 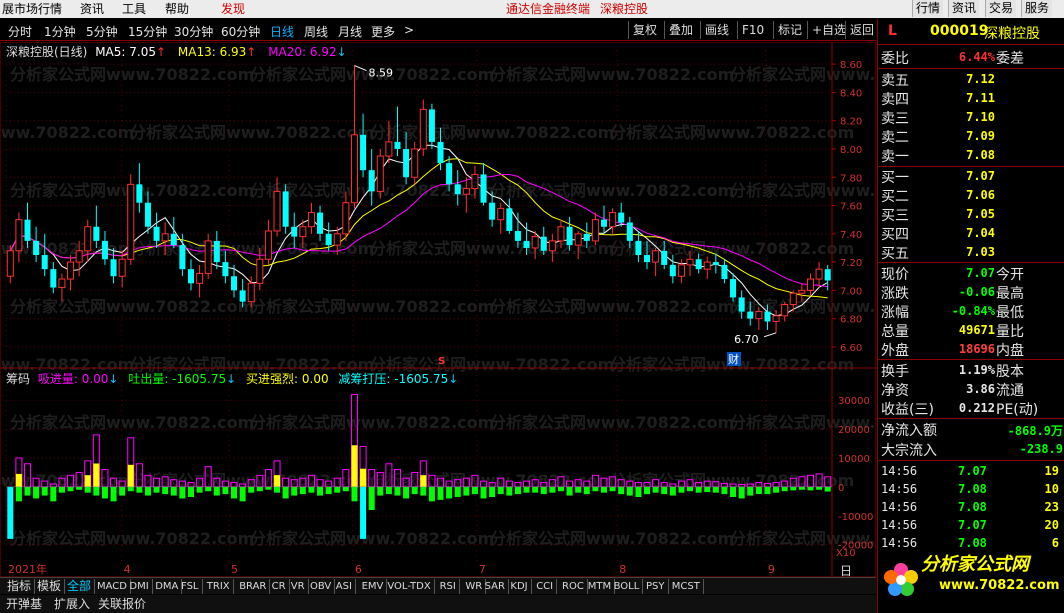 I want to click on period-more: 更多, so click(x=383, y=31).